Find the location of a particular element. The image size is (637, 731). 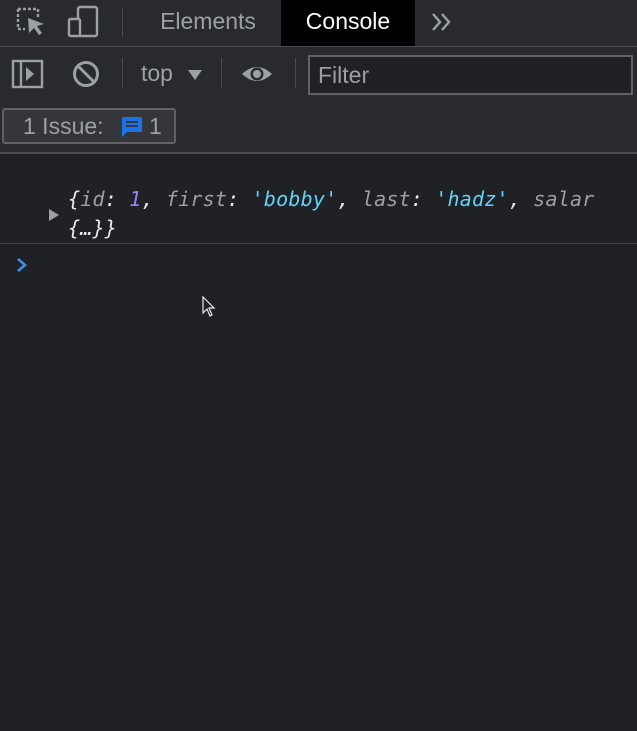

object-token: first is located at coordinates (196, 199).